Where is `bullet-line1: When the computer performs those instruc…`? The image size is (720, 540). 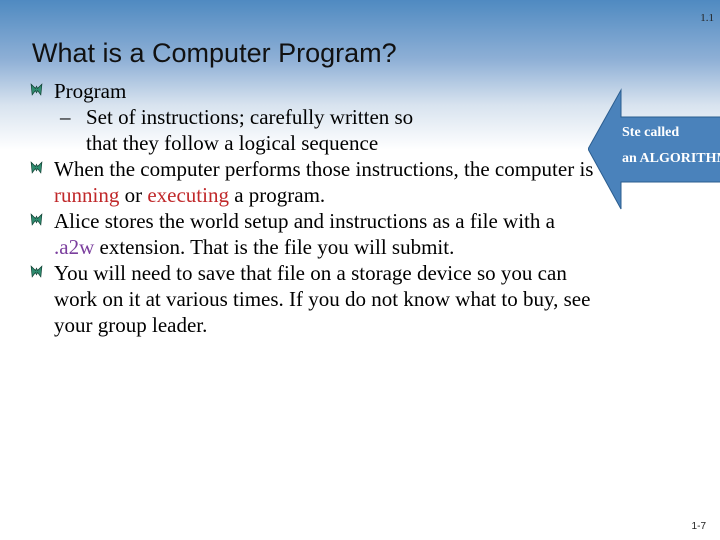 bullet-line1: When the computer performs those instruc… is located at coordinates (324, 169).